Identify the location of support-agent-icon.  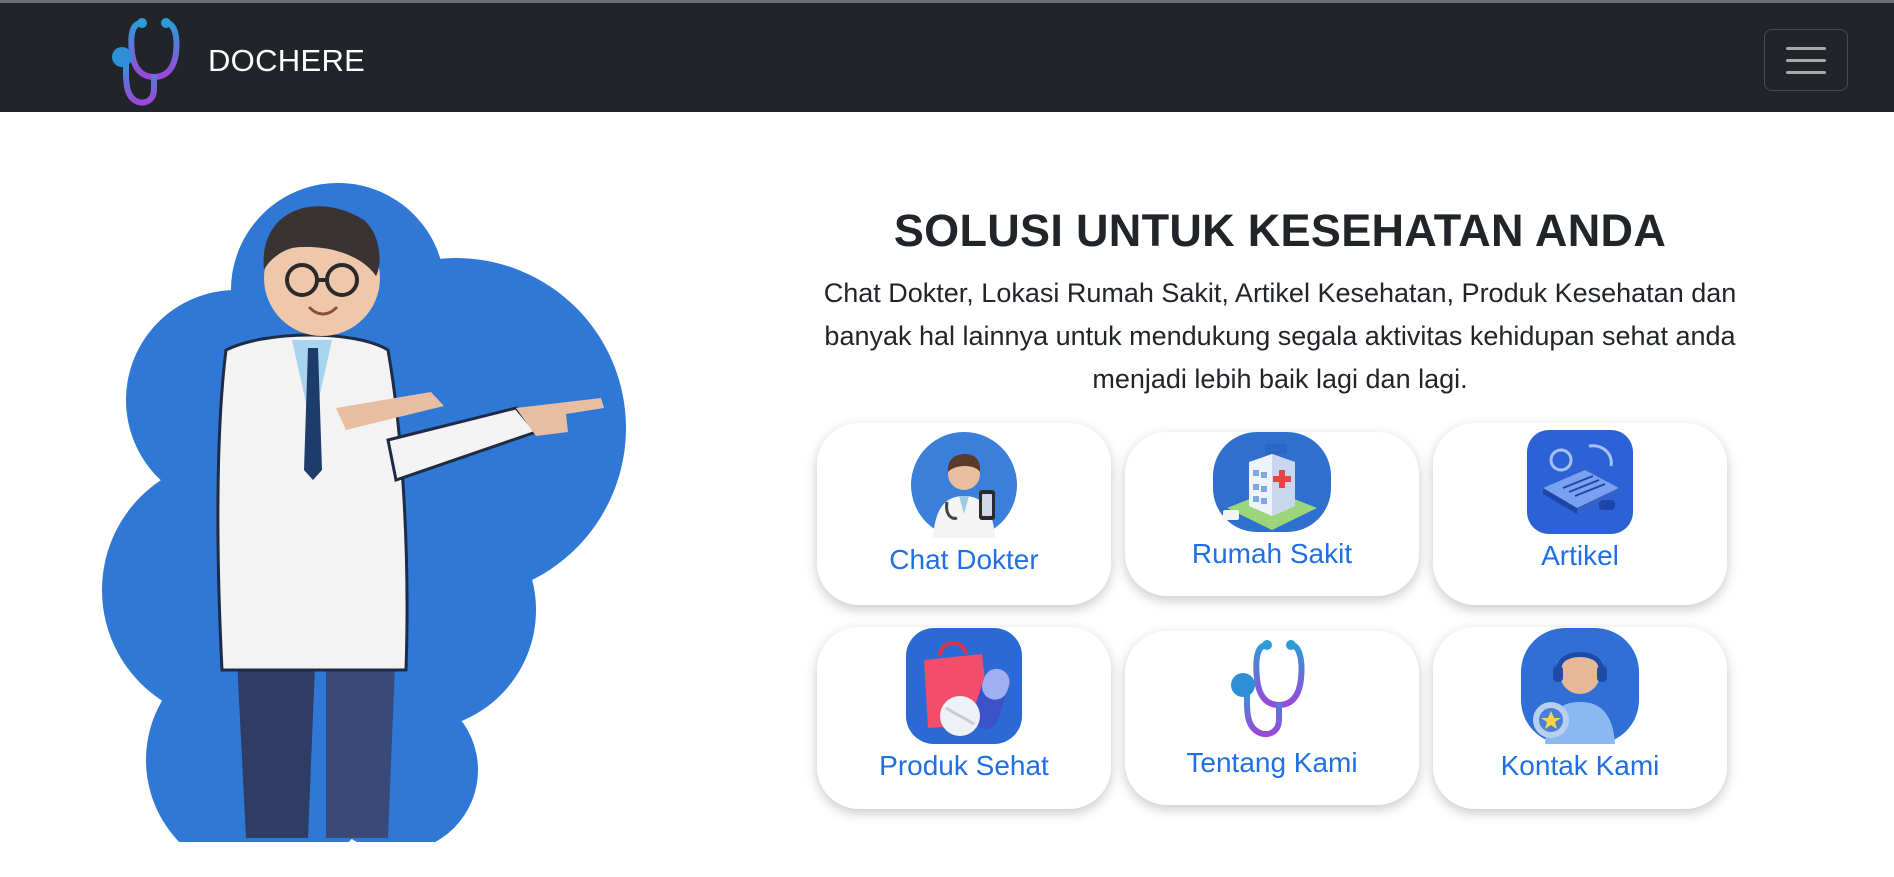
(1580, 686).